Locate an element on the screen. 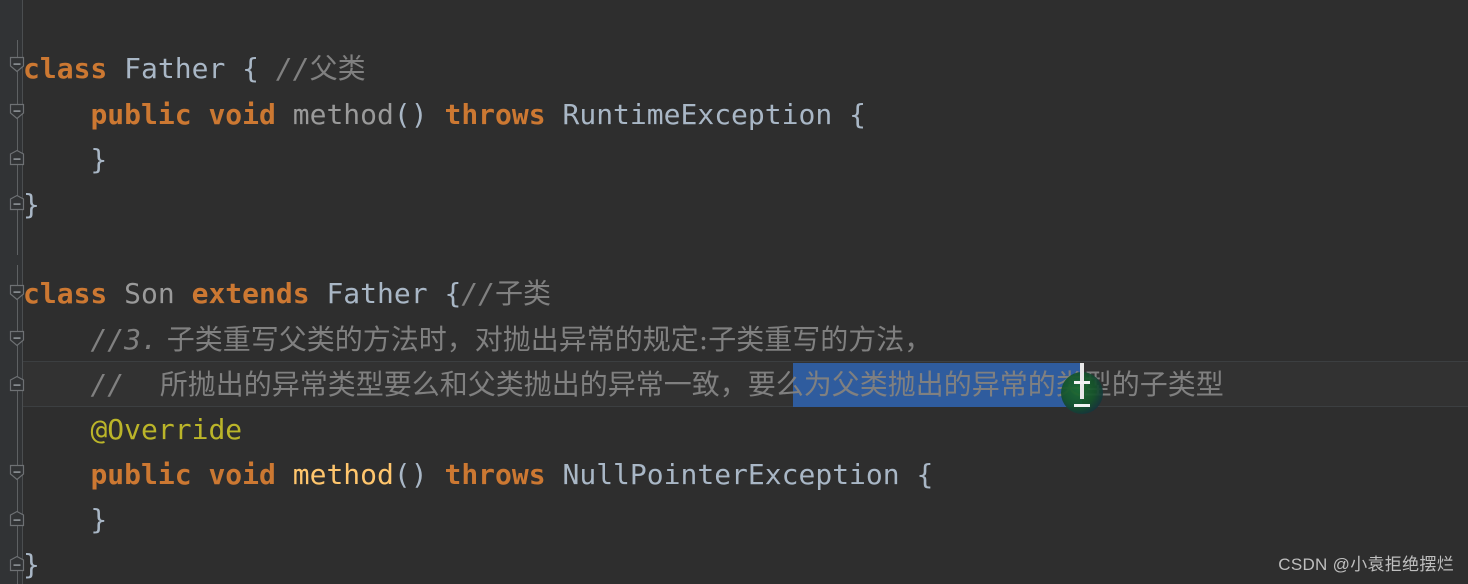 The height and width of the screenshot is (584, 1468). fold-spine-lower is located at coordinates (17, 424).